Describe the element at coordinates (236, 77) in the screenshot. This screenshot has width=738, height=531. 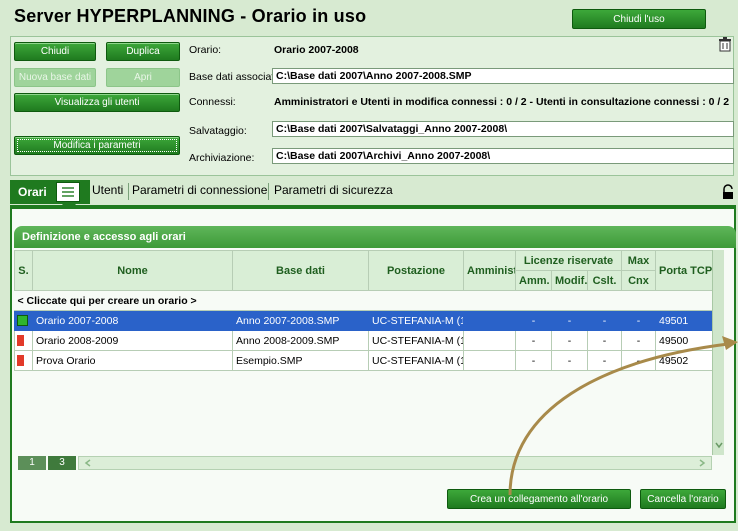
I see `base-label: Base dati associata:` at that location.